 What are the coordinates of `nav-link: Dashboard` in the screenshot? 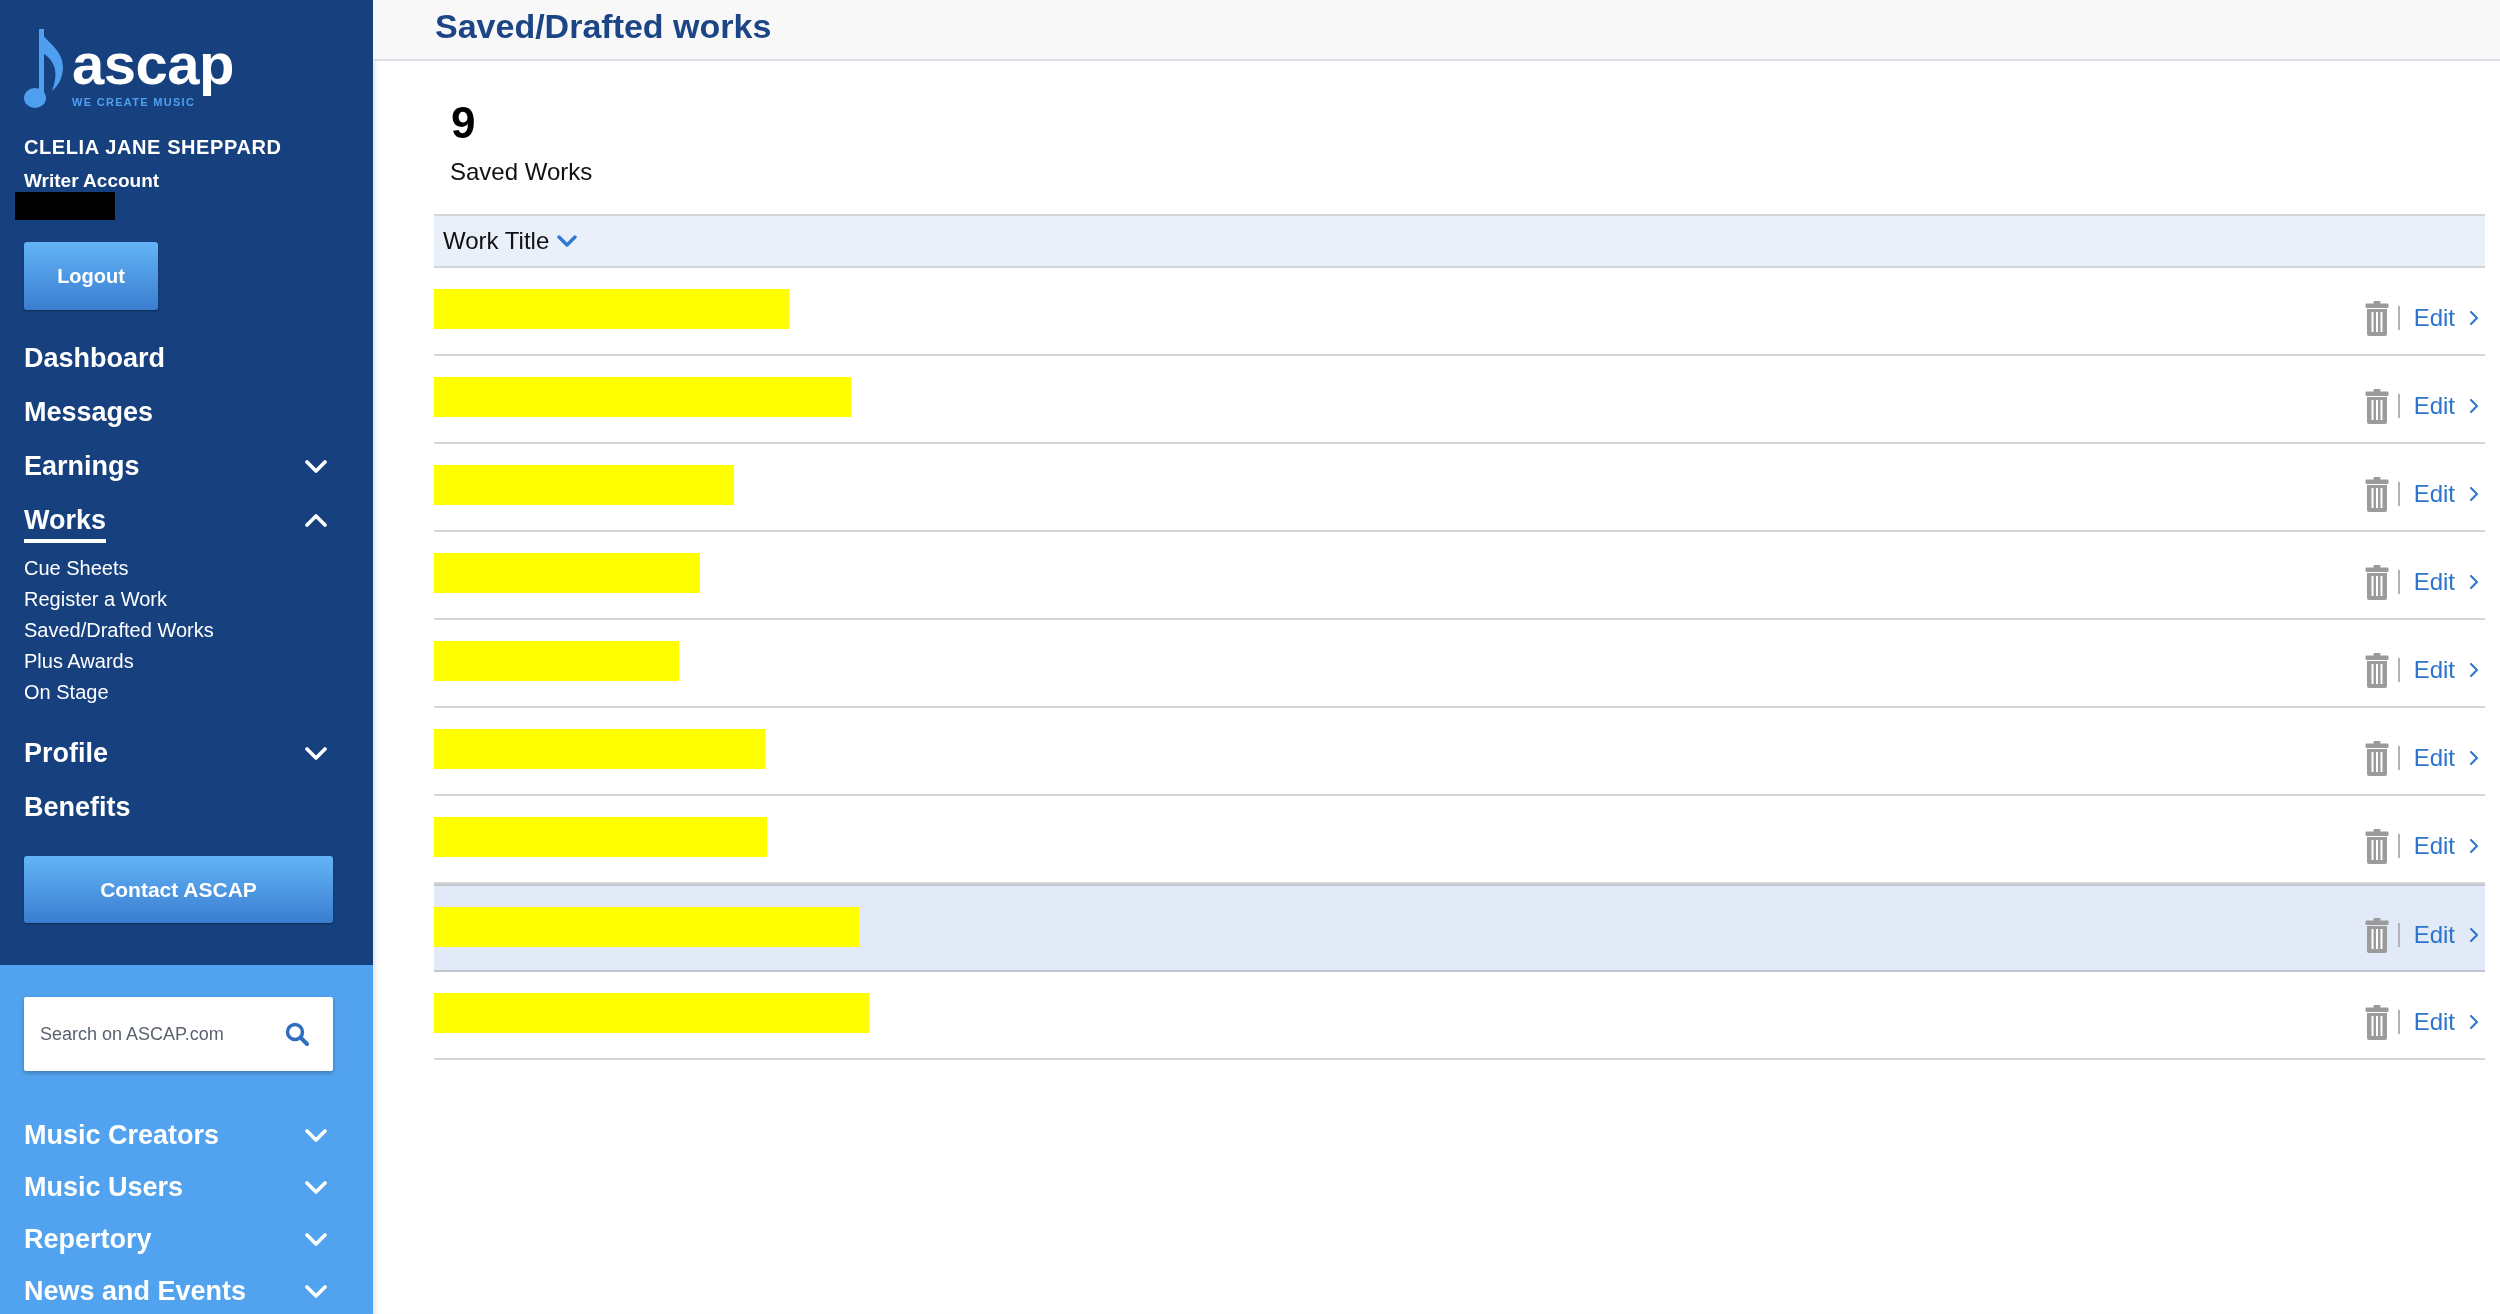 It's located at (95, 358).